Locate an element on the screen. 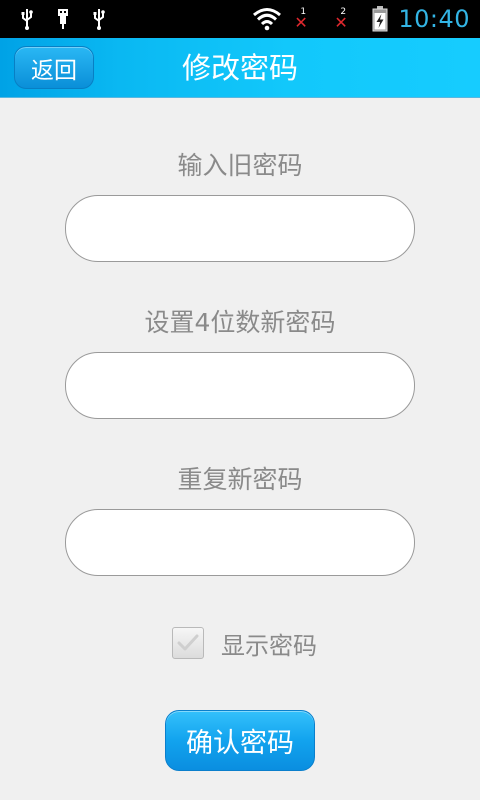 This screenshot has width=480, height=800. repeat-password-label: 重复新密码 is located at coordinates (240, 479).